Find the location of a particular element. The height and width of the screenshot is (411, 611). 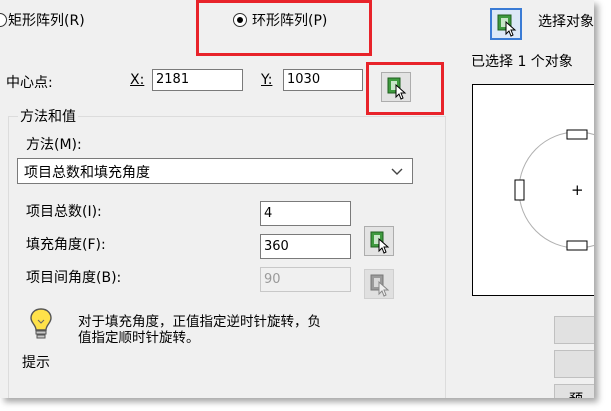

center-x-input: 2181 is located at coordinates (197, 80).